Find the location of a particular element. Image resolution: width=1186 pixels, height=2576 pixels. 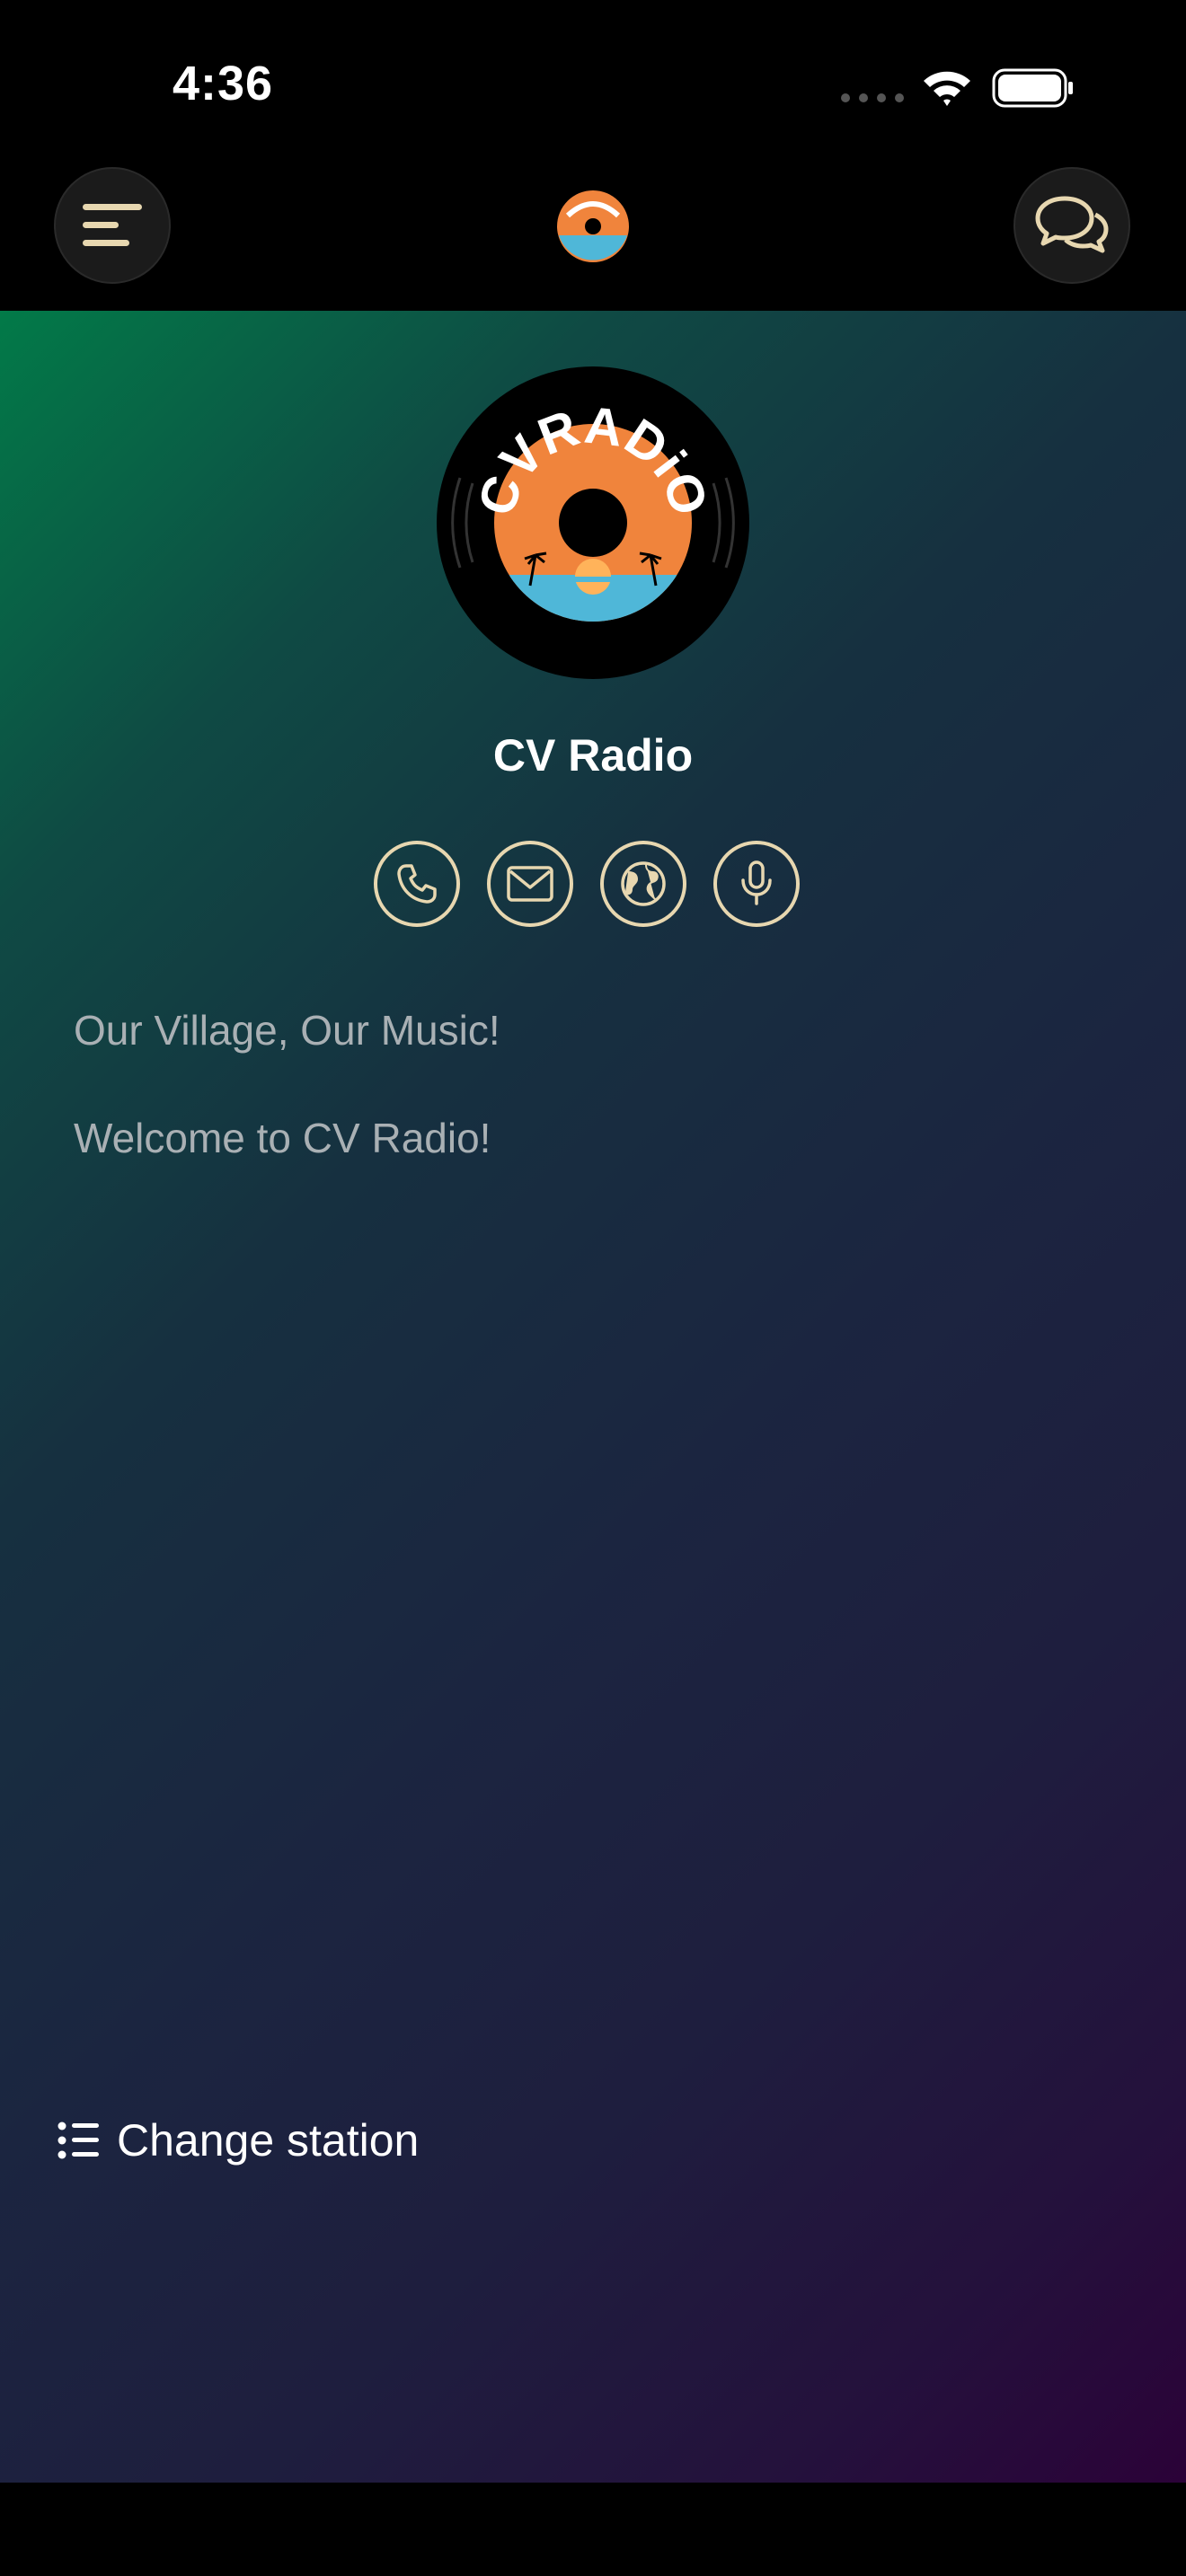

change-station-button: Change station is located at coordinates (238, 2140).